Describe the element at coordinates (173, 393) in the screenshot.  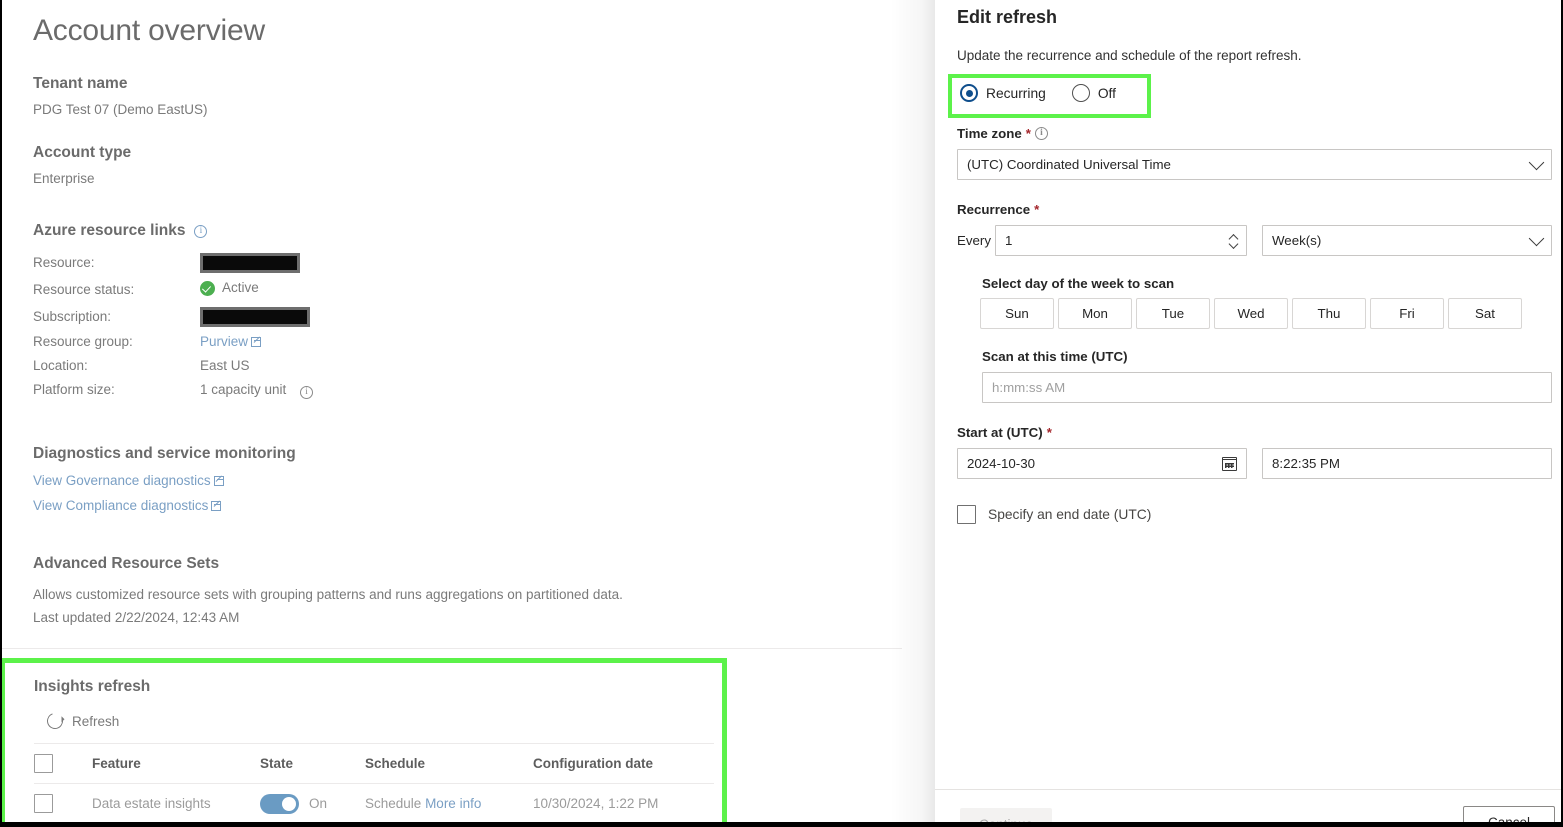
I see `table-row: Platform size: 1 capacity unit i` at that location.